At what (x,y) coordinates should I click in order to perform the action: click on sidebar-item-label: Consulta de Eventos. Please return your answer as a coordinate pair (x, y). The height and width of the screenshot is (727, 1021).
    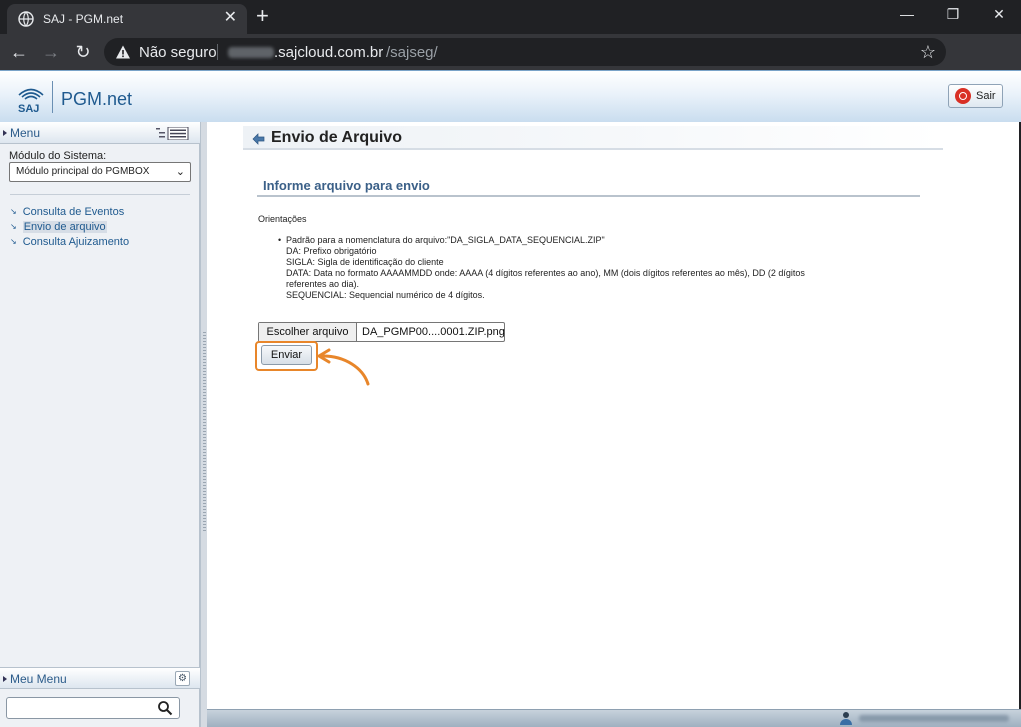
    Looking at the image, I should click on (73, 212).